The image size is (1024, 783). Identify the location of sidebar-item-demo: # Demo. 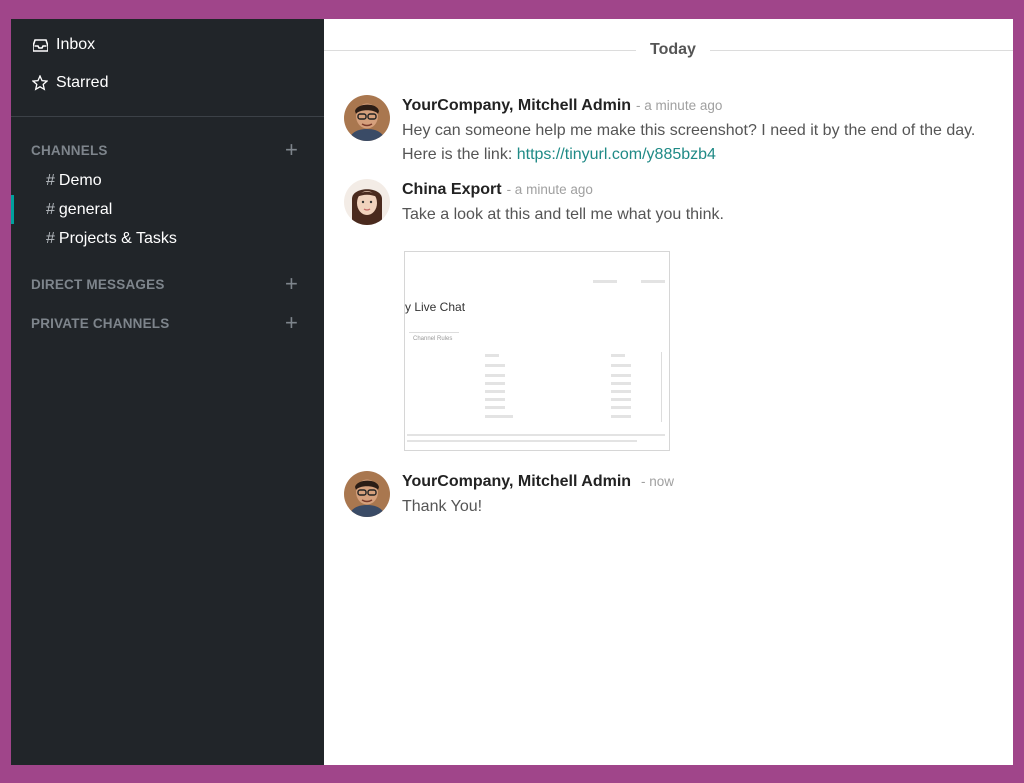
(167, 180).